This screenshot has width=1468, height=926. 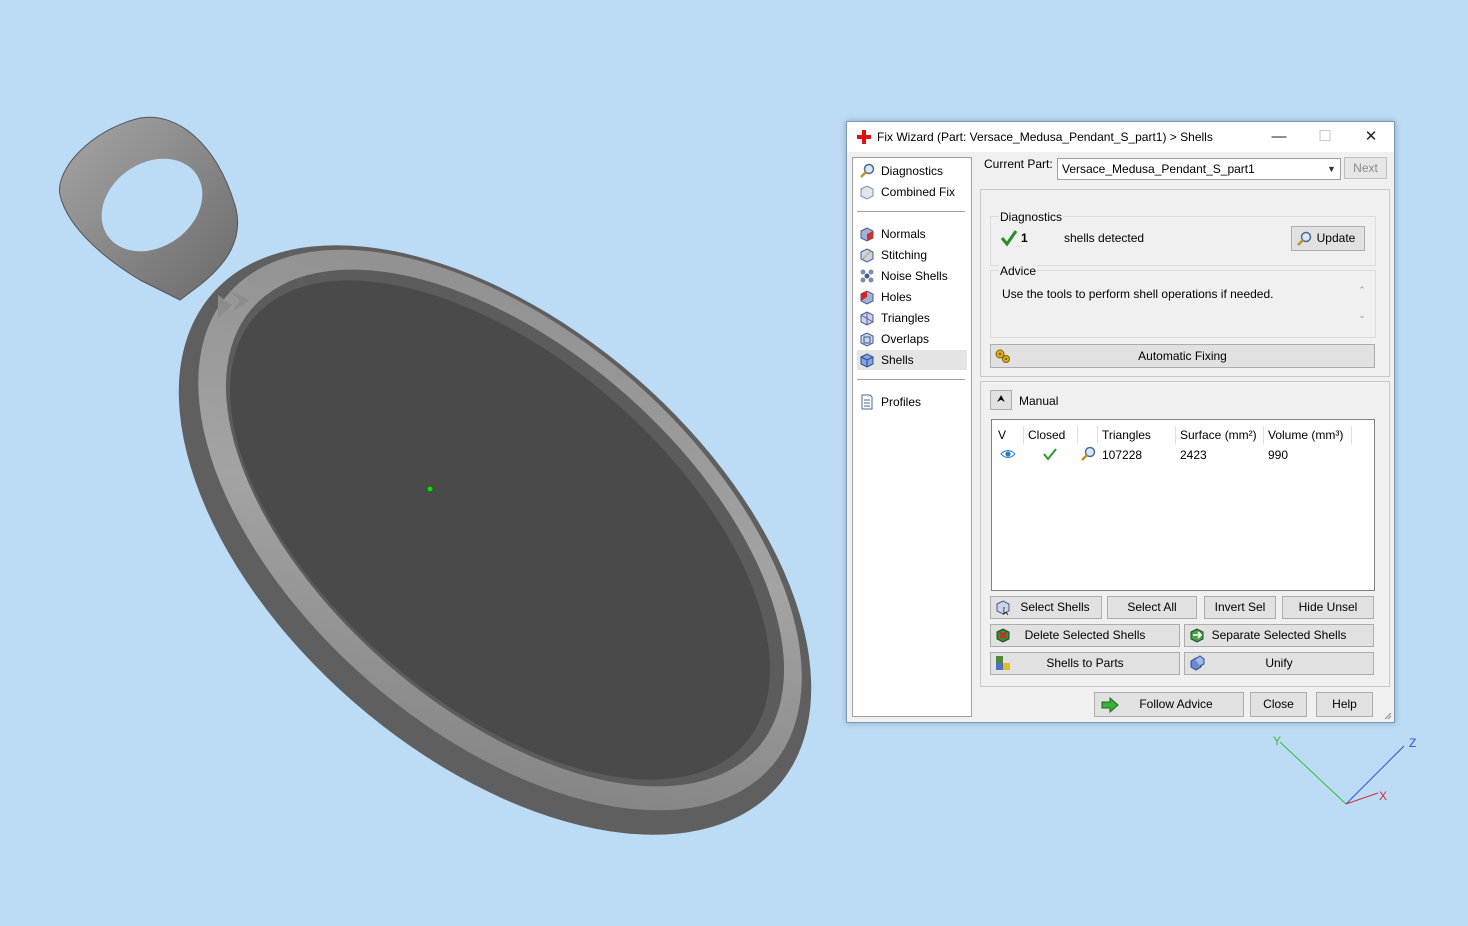 What do you see at coordinates (1325, 137) in the screenshot?
I see `maximize-button: ☐` at bounding box center [1325, 137].